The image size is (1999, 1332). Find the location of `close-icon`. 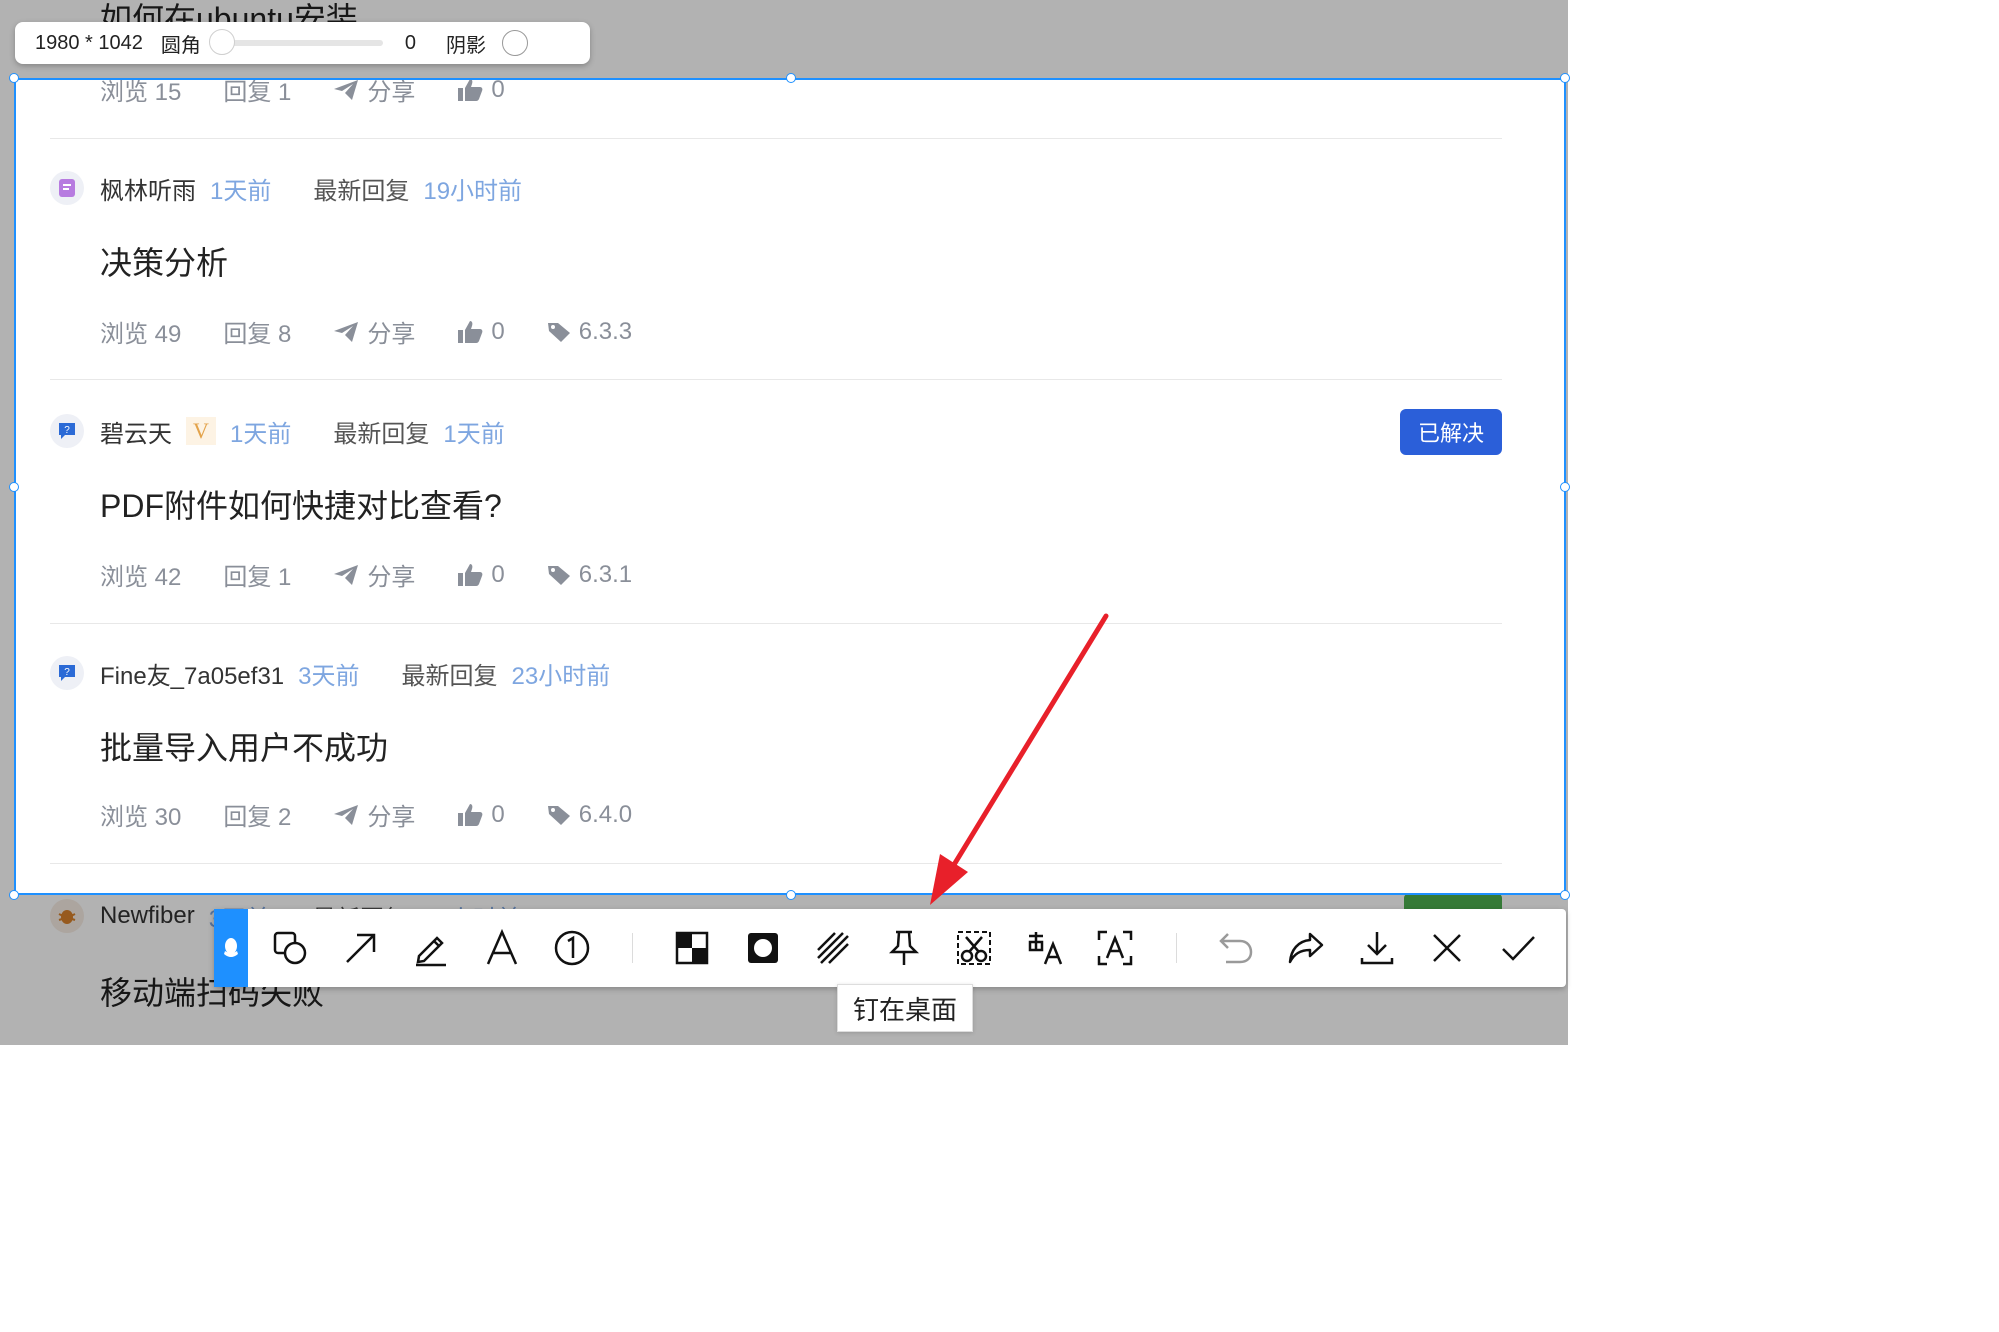

close-icon is located at coordinates (1447, 948).